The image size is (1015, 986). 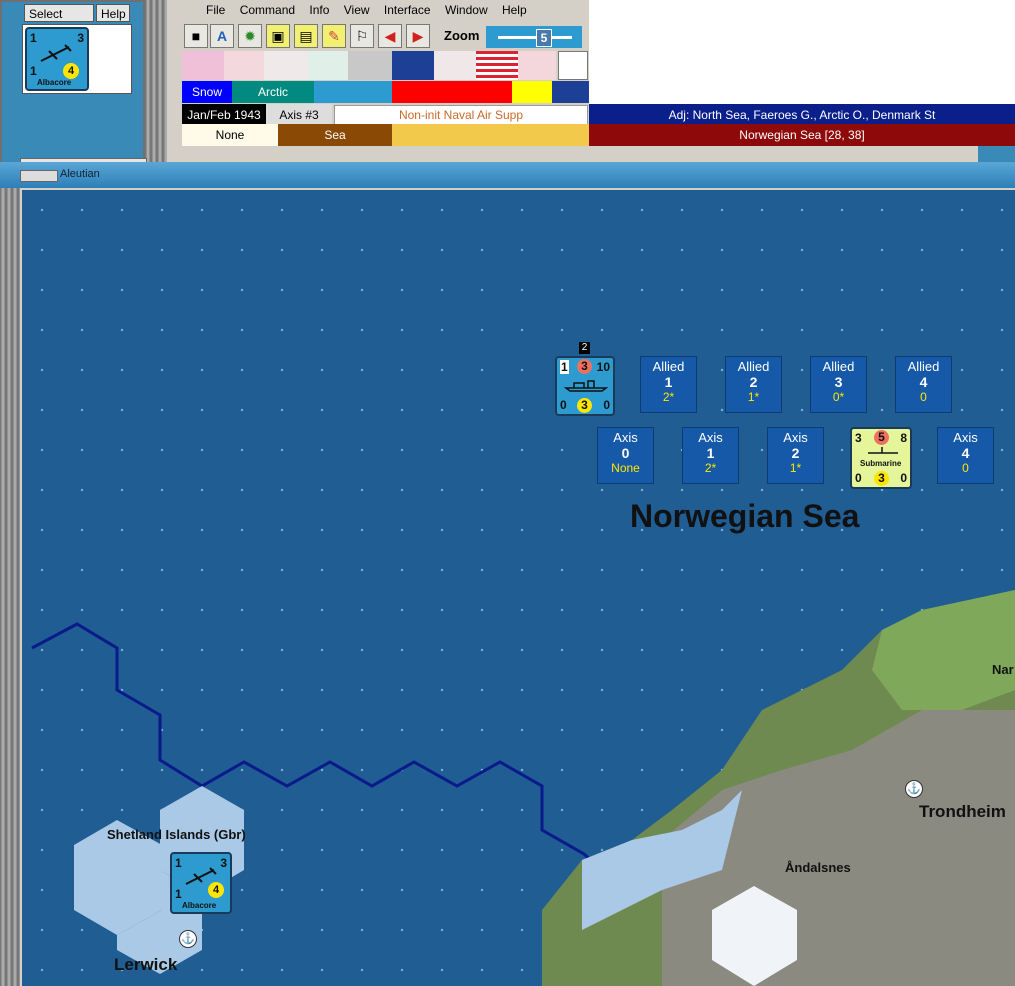 What do you see at coordinates (710, 453) in the screenshot?
I see `axis-number: 1` at bounding box center [710, 453].